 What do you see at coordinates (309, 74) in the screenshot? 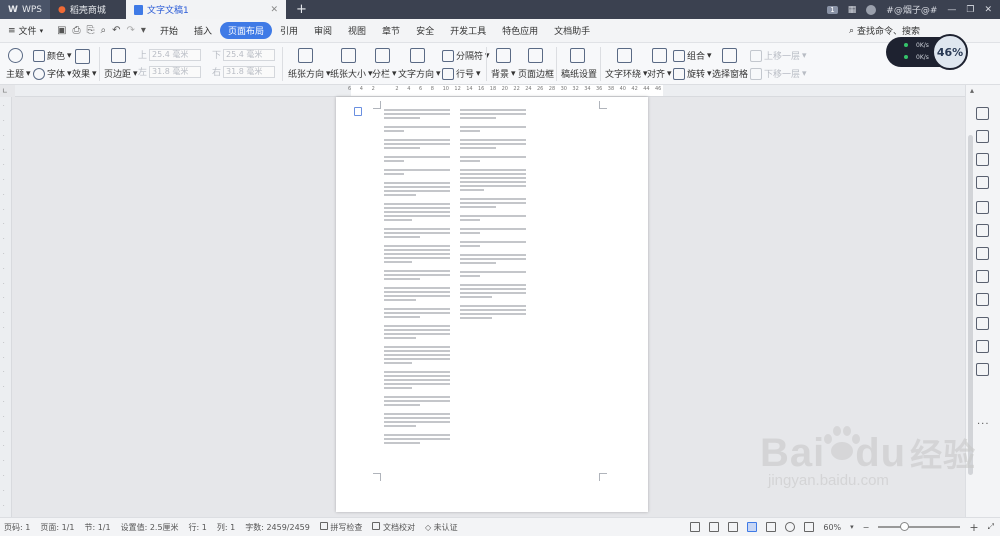
I see `orientation-button: 纸张方向 ▾` at bounding box center [309, 74].